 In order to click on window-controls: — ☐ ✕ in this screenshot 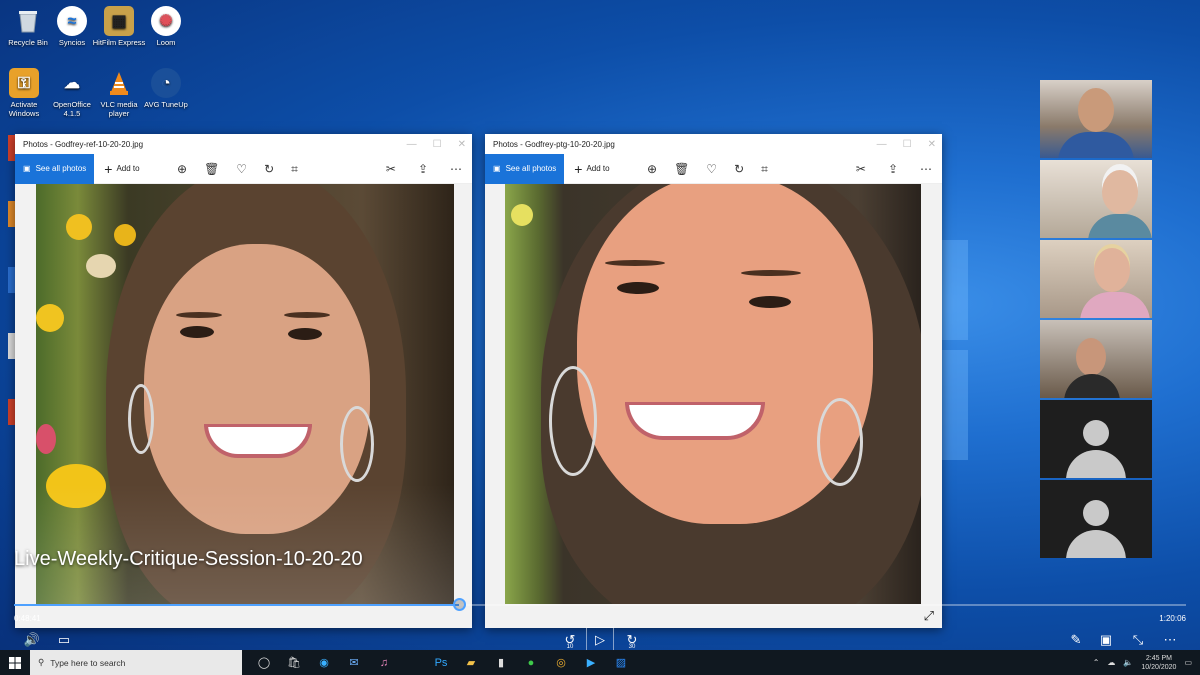, I will do `click(436, 144)`.